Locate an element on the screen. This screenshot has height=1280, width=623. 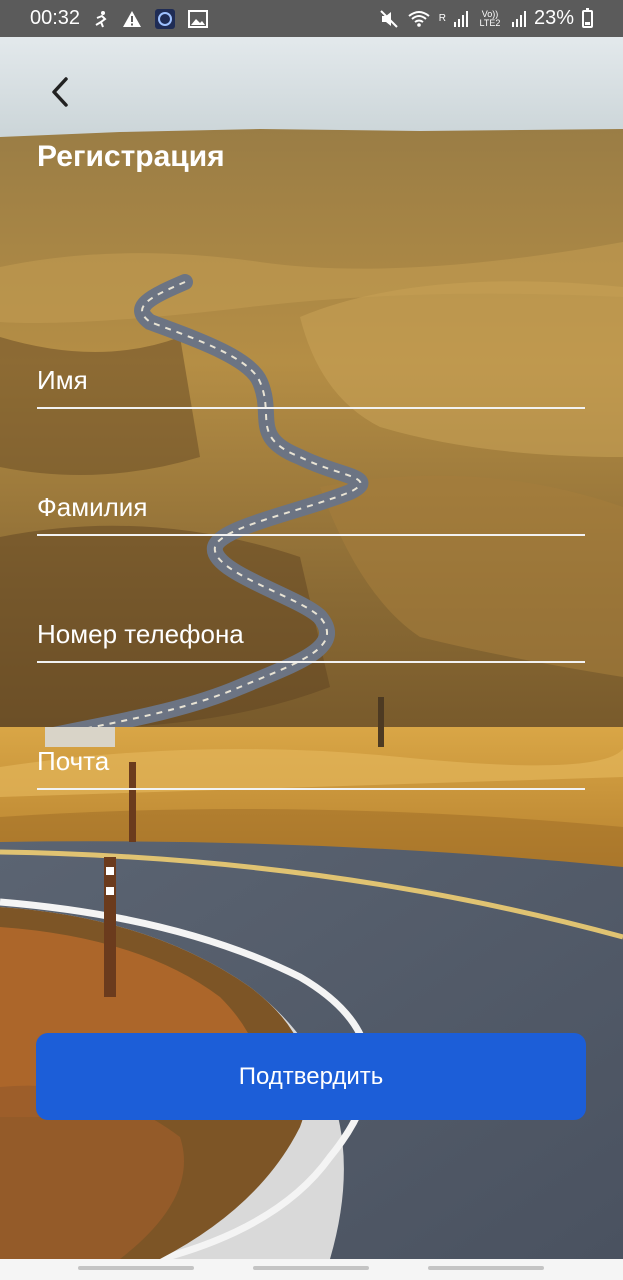
wifi-icon is located at coordinates (419, 19).